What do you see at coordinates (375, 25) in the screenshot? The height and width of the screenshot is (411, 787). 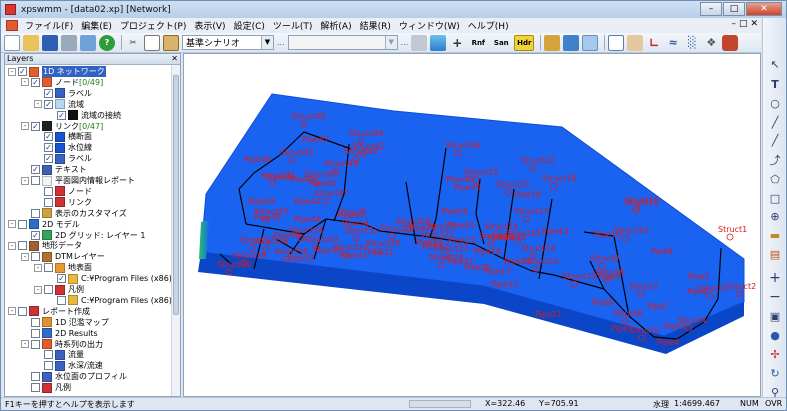 I see `menu-results: 結果(R)` at bounding box center [375, 25].